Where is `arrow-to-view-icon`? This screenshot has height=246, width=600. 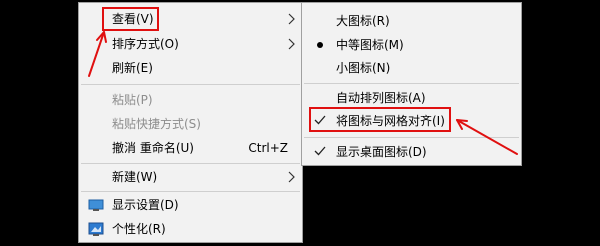 arrow-to-view-icon is located at coordinates (96, 54).